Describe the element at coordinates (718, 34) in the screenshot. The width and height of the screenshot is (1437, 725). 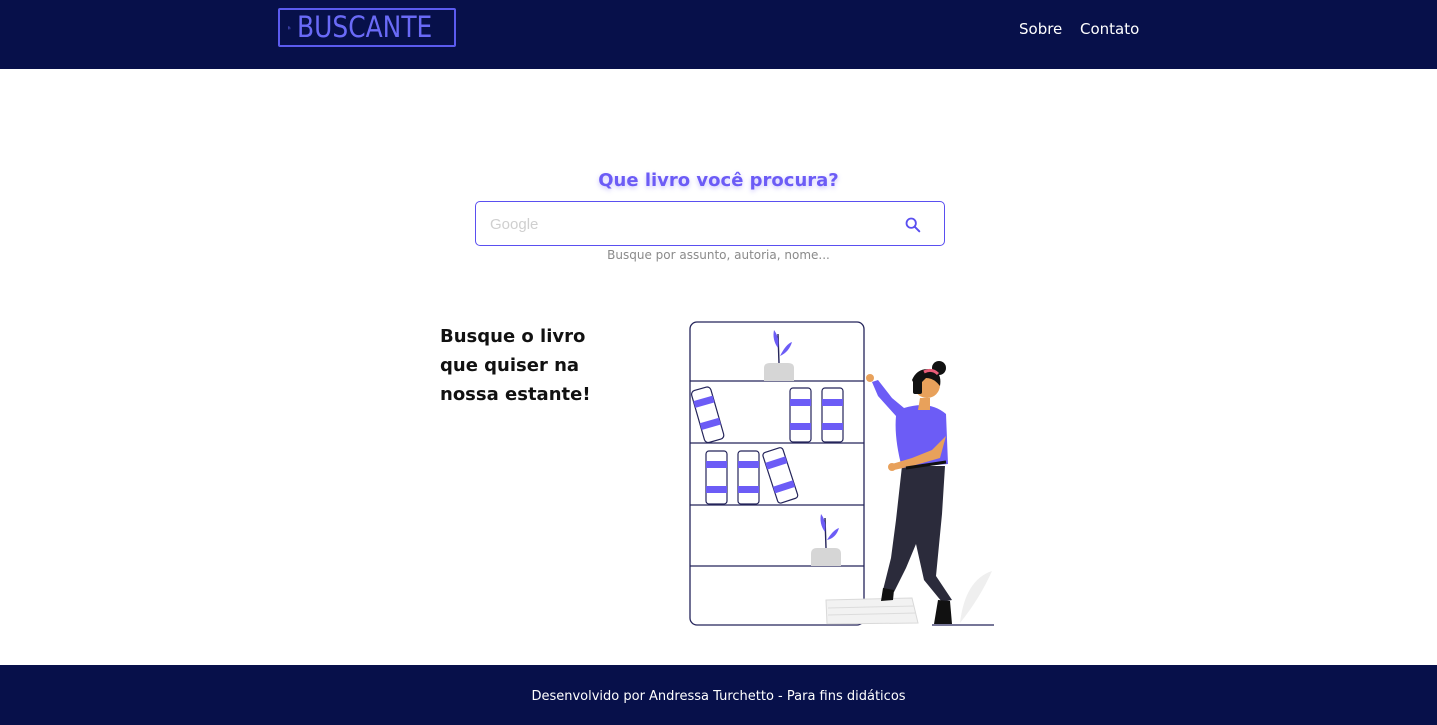
I see `top-navbar: BUSCANTE Sobre Contato` at that location.